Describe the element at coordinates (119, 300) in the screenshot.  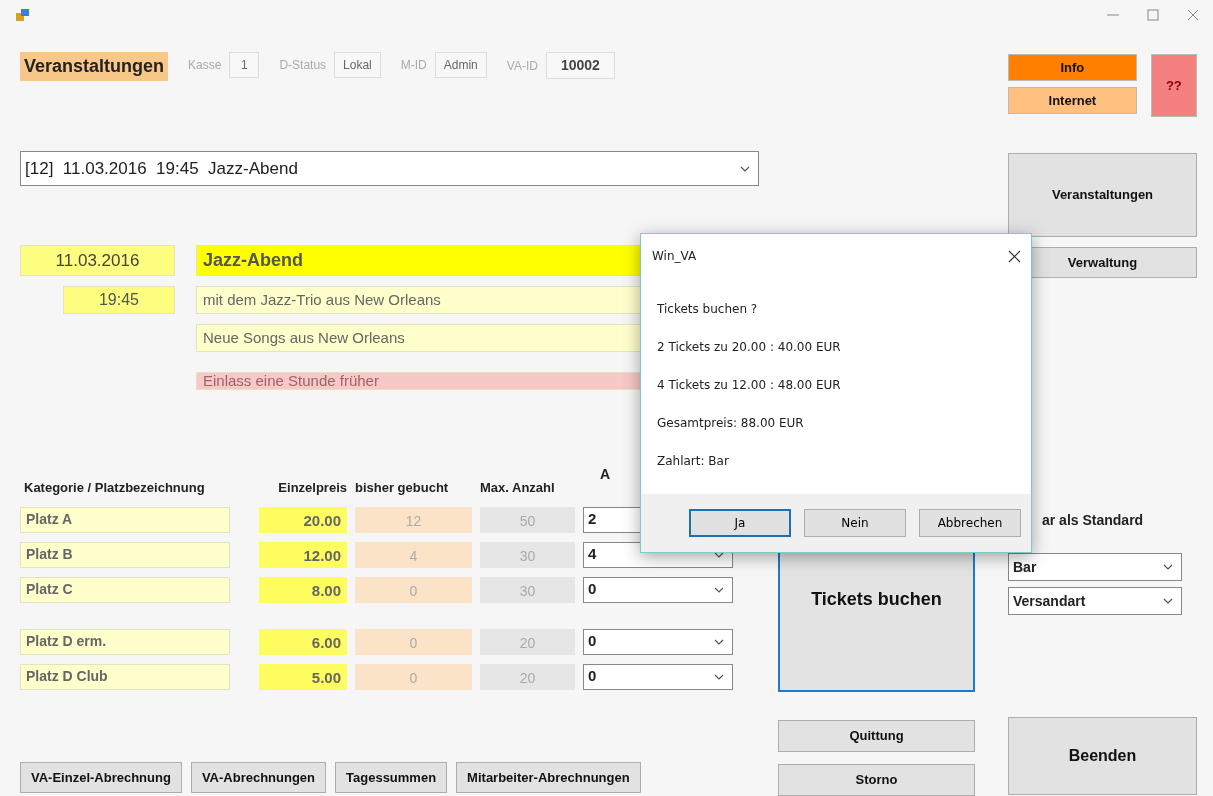
I see `time-field: 19:45` at that location.